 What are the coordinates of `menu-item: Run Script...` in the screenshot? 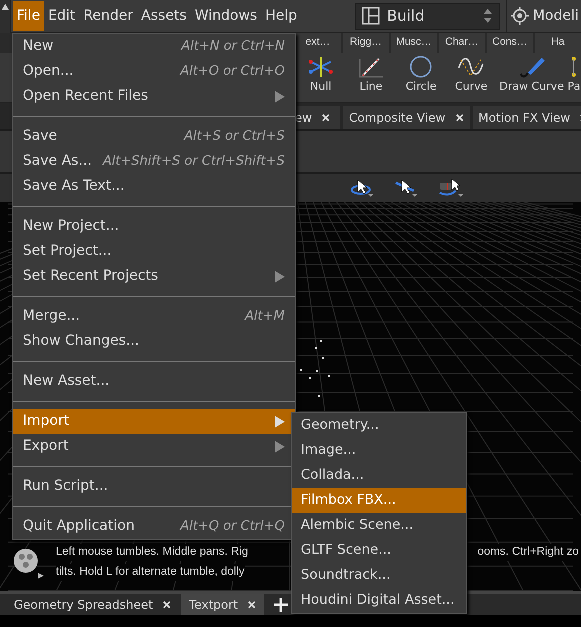 It's located at (154, 486).